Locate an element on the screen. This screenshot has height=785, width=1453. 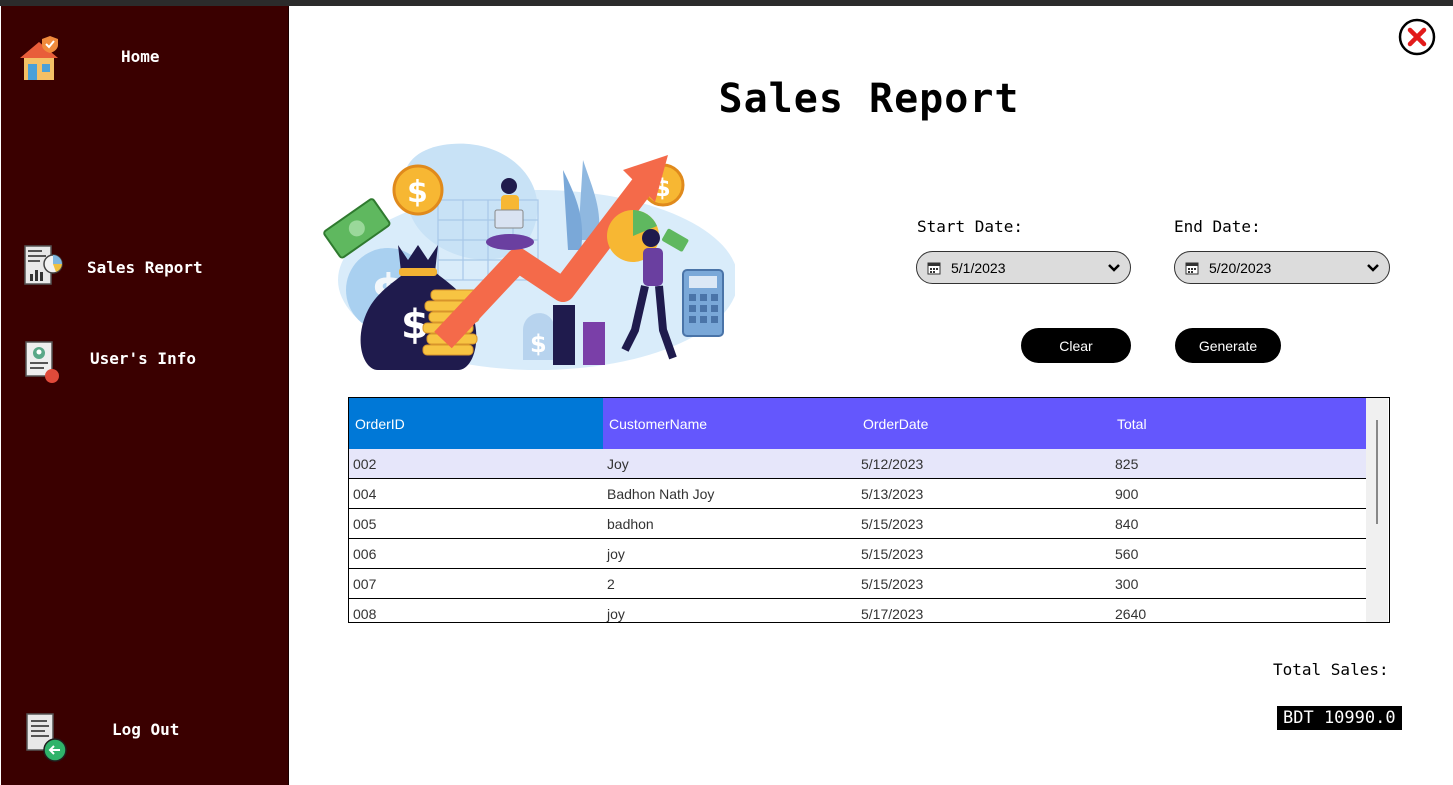
nav-logout-label: Log Out is located at coordinates (146, 729).